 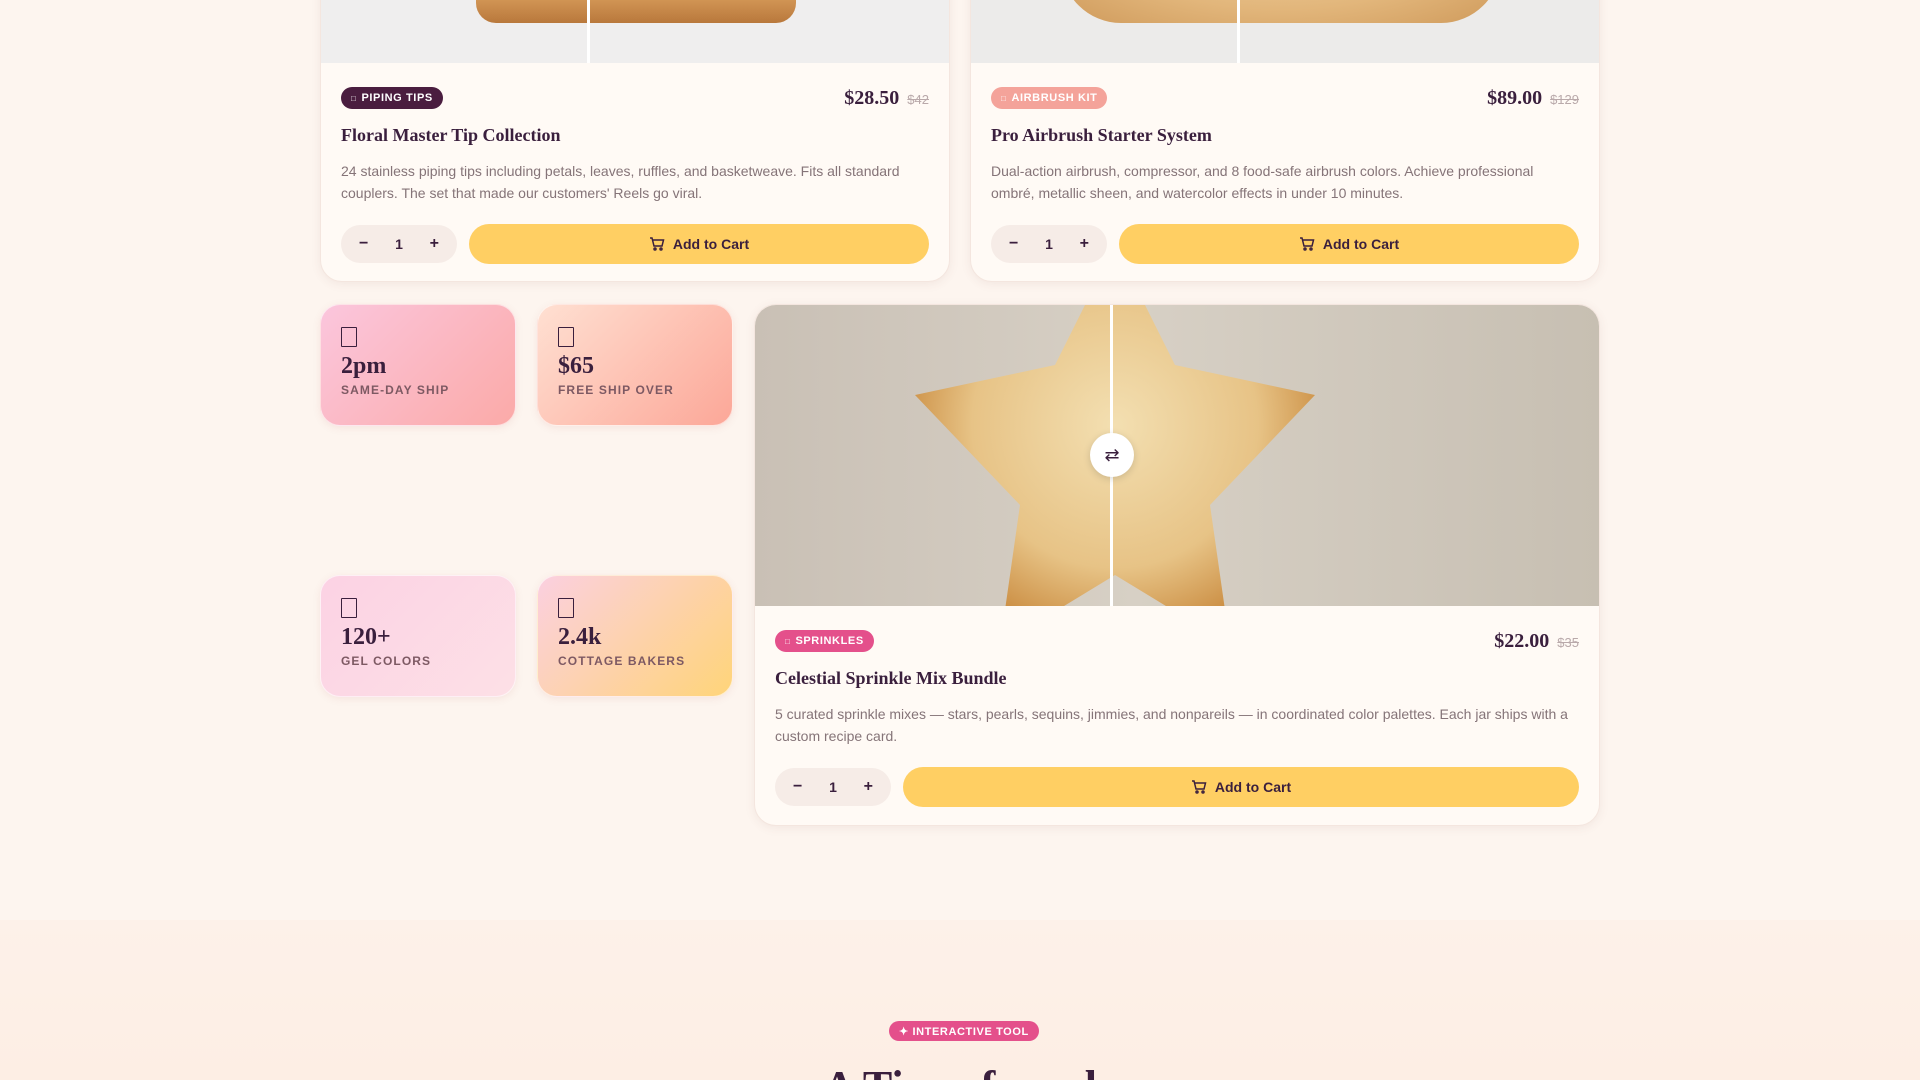 I want to click on price-group: $22.00 $35, so click(x=1536, y=641).